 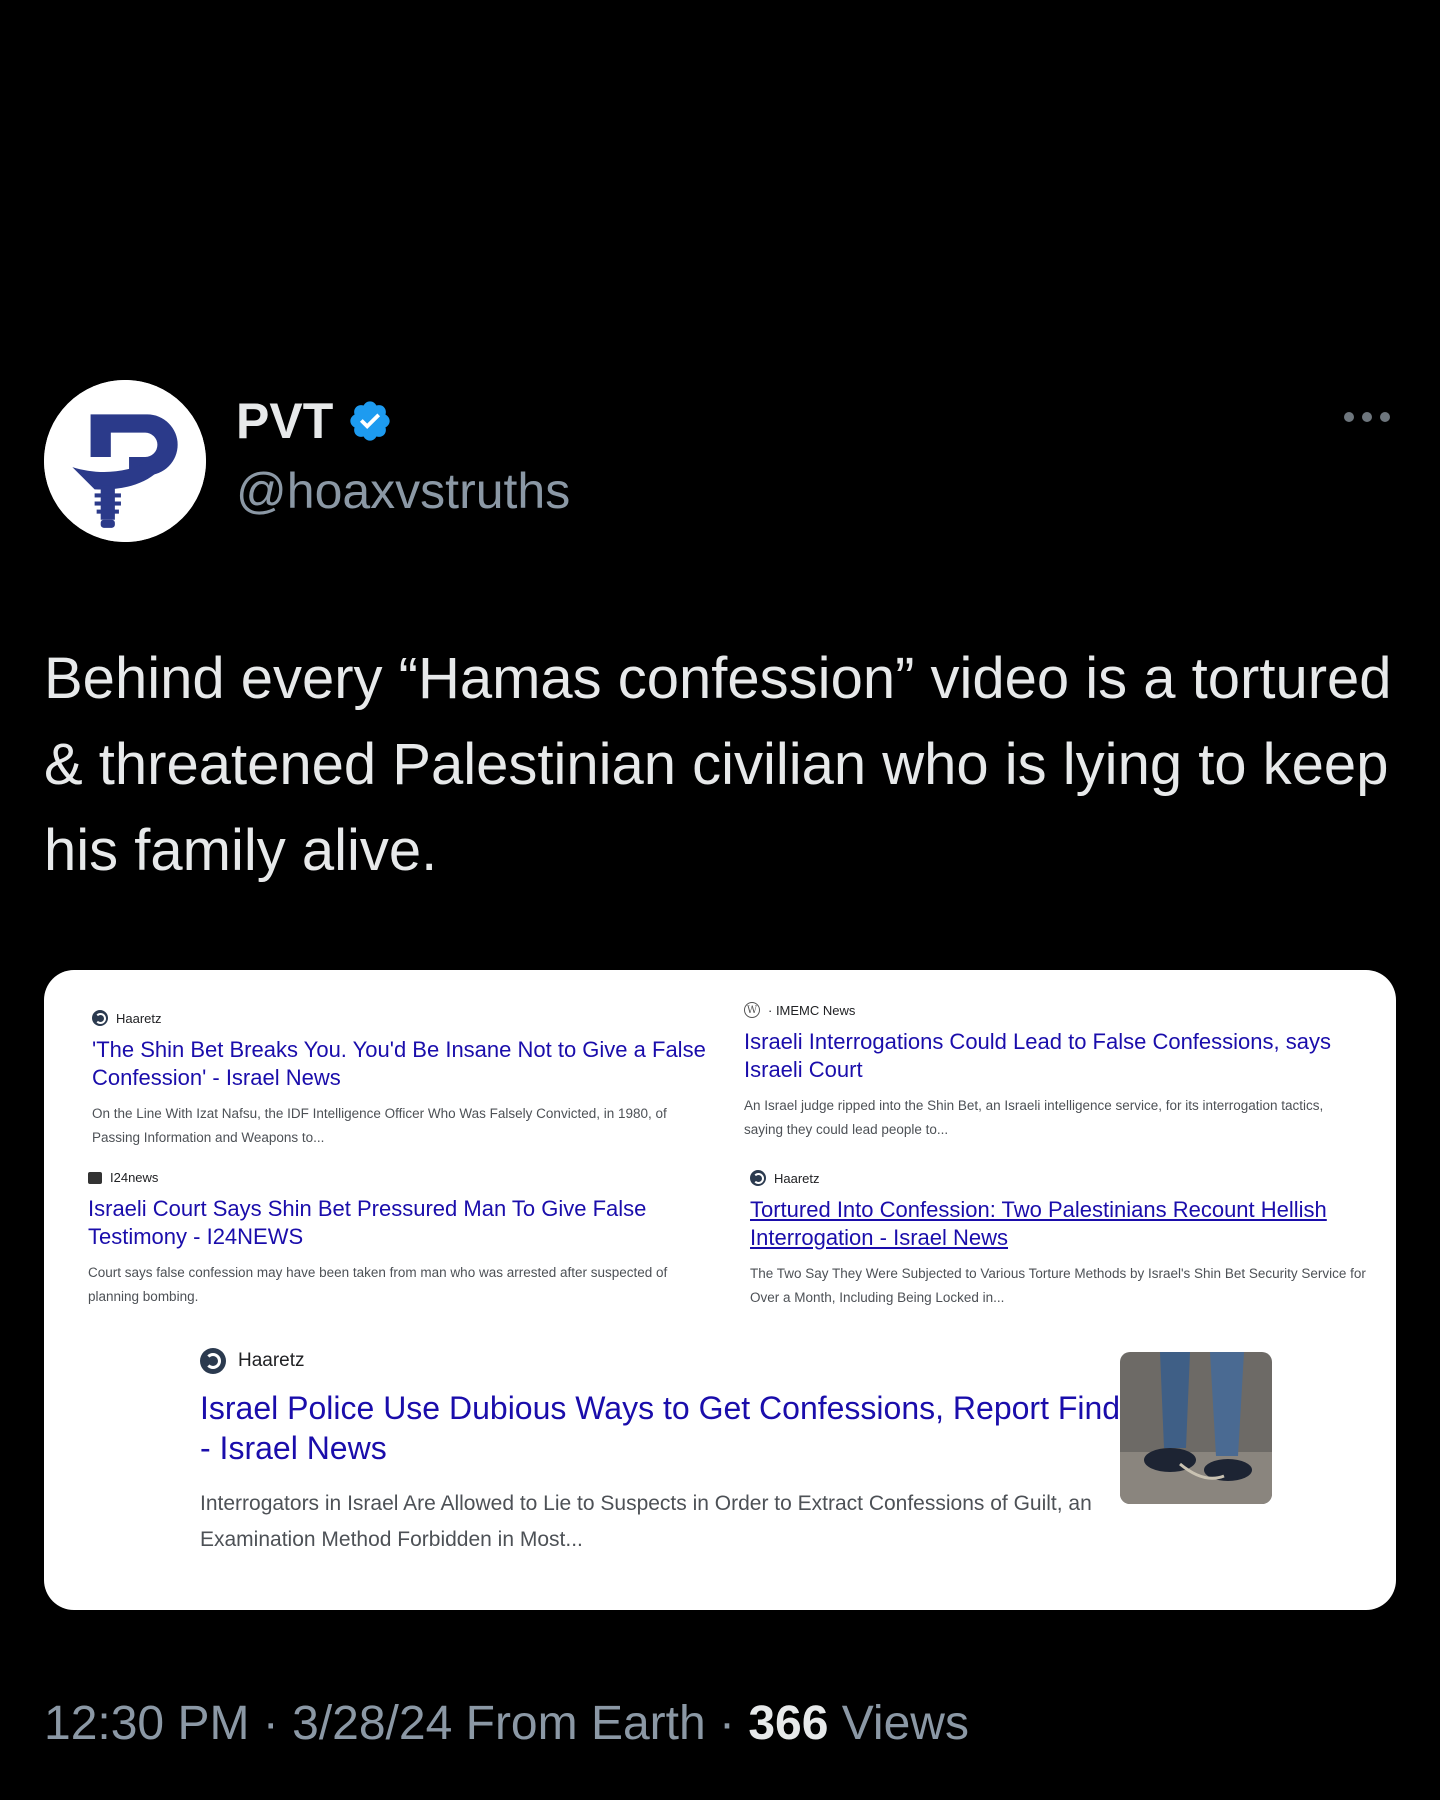 I want to click on author-name-row: PVT, so click(x=314, y=421).